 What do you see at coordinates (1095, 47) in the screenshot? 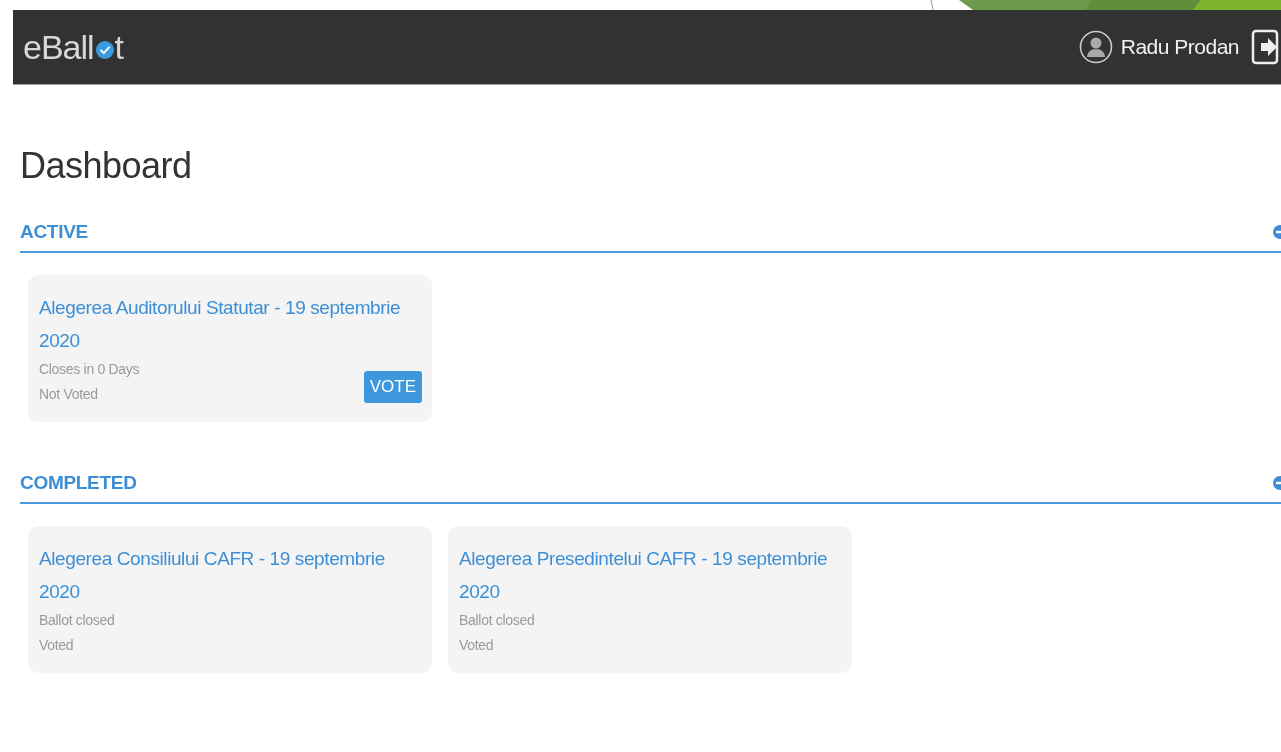
I see `user-avatar-icon` at bounding box center [1095, 47].